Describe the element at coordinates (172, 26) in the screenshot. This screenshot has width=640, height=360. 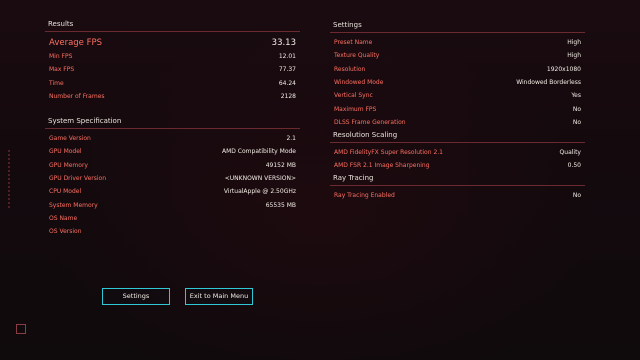
I see `results-title: Results` at that location.